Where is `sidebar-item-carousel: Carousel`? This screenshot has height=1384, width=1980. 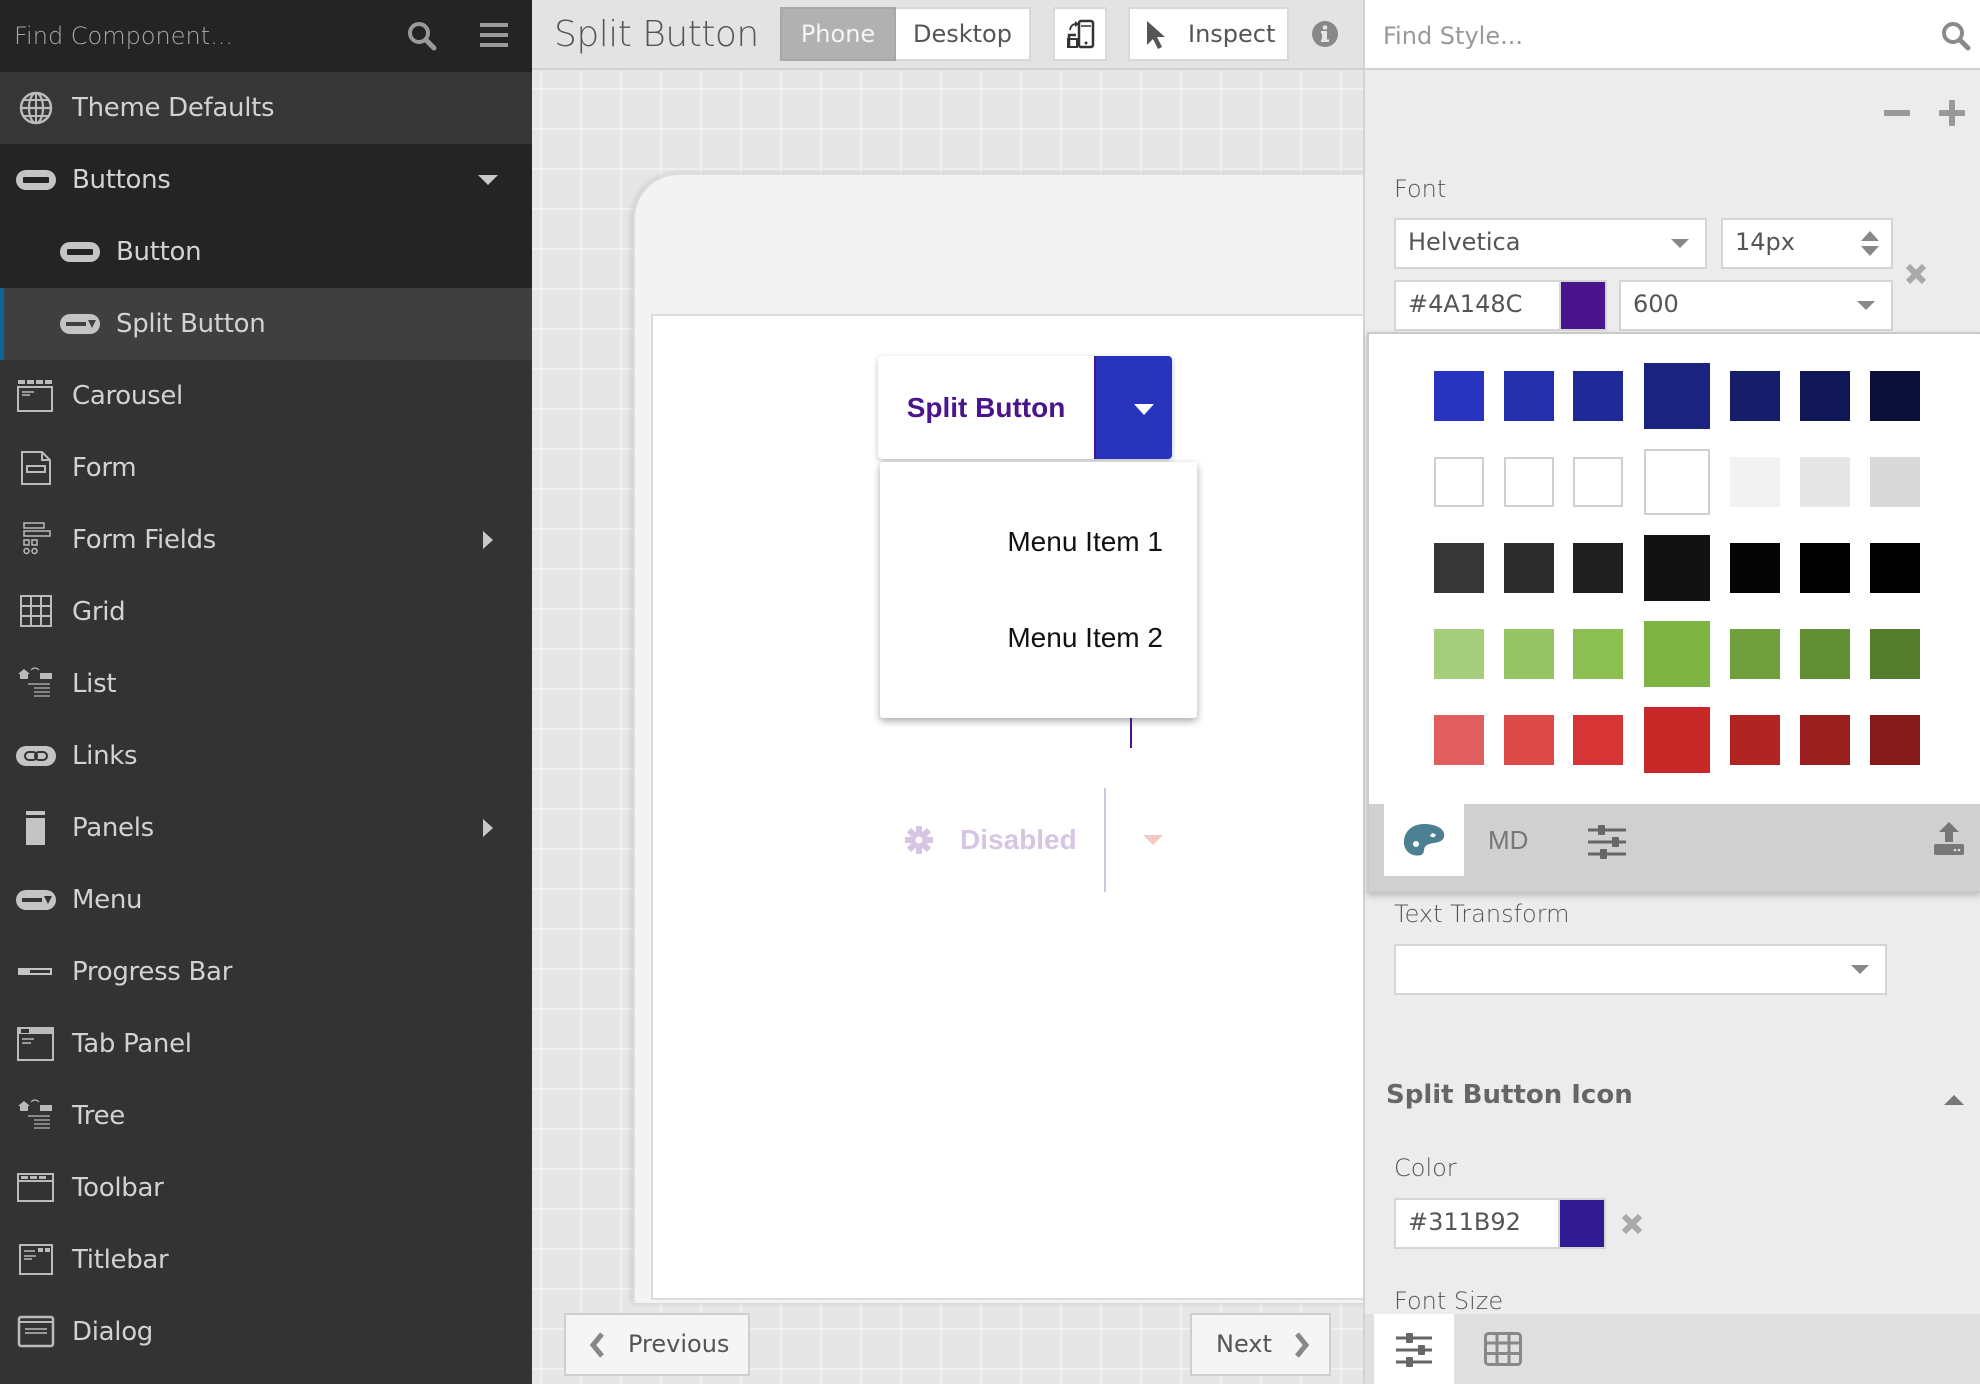 sidebar-item-carousel: Carousel is located at coordinates (266, 396).